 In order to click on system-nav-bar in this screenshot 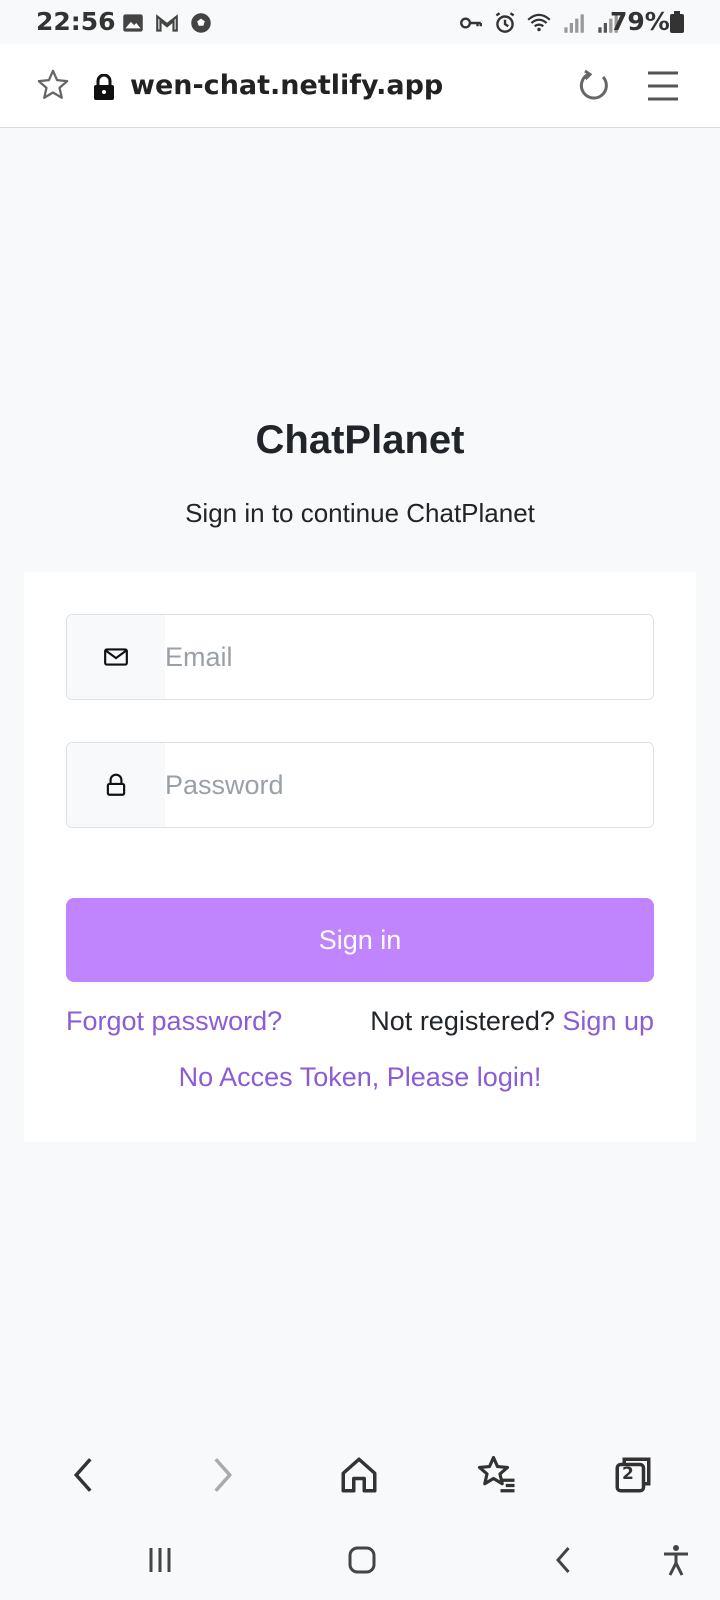, I will do `click(360, 1560)`.